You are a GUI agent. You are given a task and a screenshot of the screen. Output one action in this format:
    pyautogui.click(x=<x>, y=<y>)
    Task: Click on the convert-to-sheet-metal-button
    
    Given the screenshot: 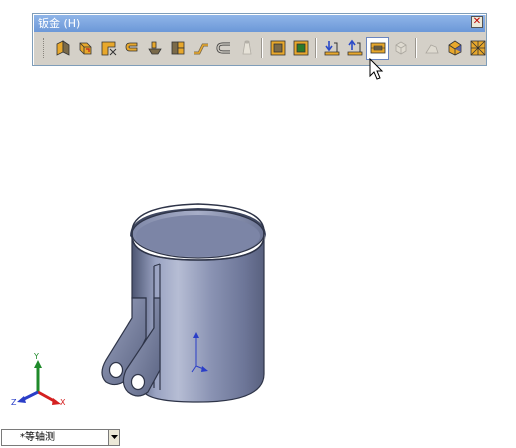 What is the action you would take?
    pyautogui.click(x=85, y=48)
    